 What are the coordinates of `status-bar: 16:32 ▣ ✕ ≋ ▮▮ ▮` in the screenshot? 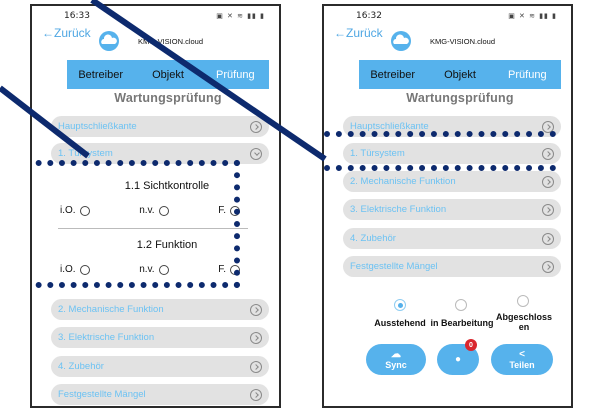 It's located at (447, 16).